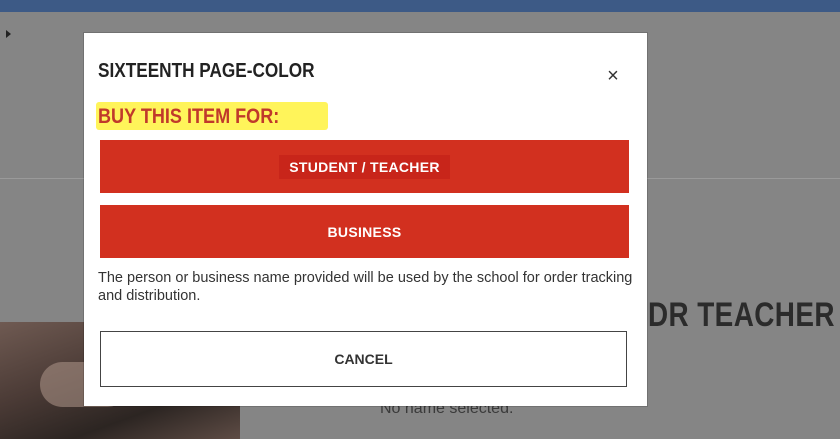  Describe the element at coordinates (189, 116) in the screenshot. I see `buy-for-prompt: BUY THIS ITEM FOR:` at that location.